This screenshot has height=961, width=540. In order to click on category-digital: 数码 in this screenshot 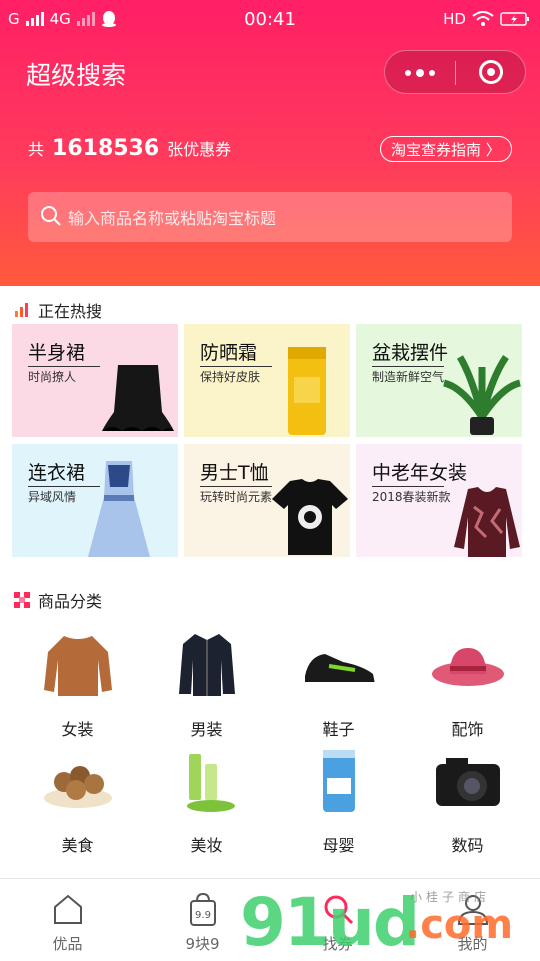, I will do `click(467, 801)`.